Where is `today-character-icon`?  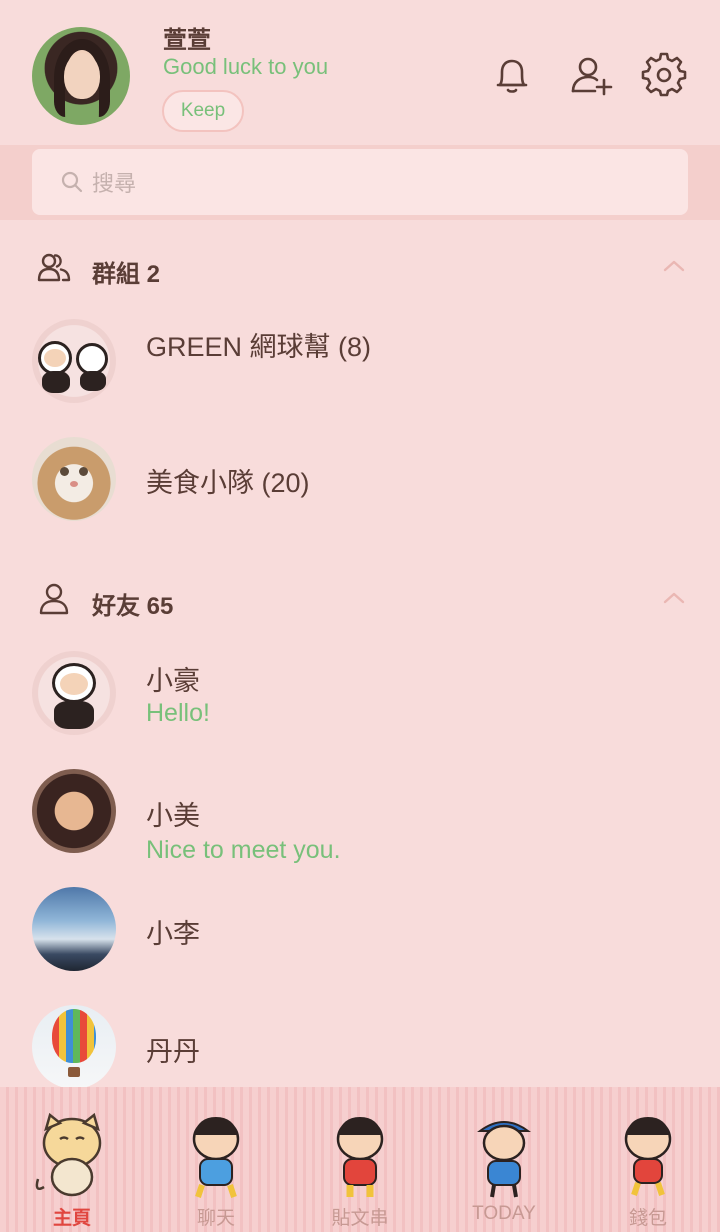
today-character-icon is located at coordinates (504, 1159).